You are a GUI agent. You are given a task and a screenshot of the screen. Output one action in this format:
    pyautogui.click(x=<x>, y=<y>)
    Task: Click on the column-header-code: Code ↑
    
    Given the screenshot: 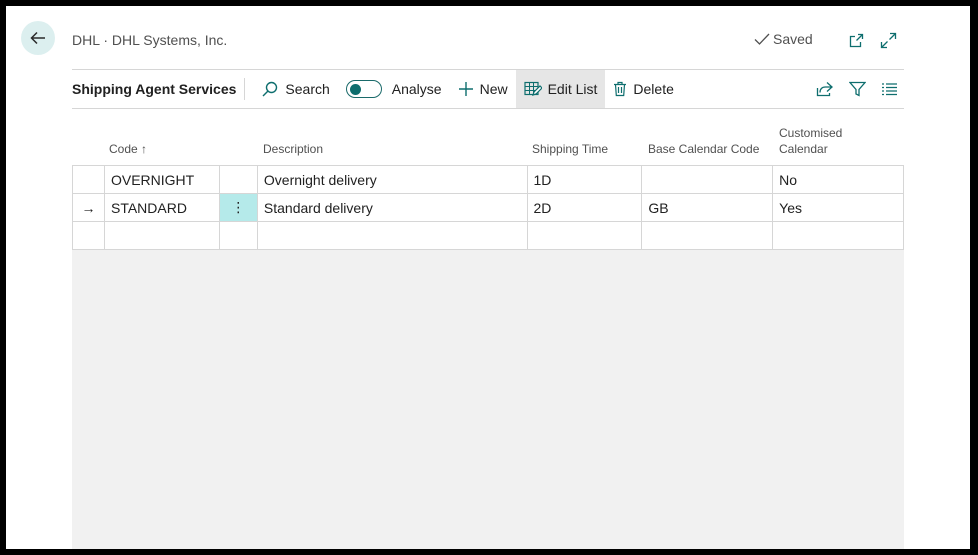 What is the action you would take?
    pyautogui.click(x=128, y=149)
    